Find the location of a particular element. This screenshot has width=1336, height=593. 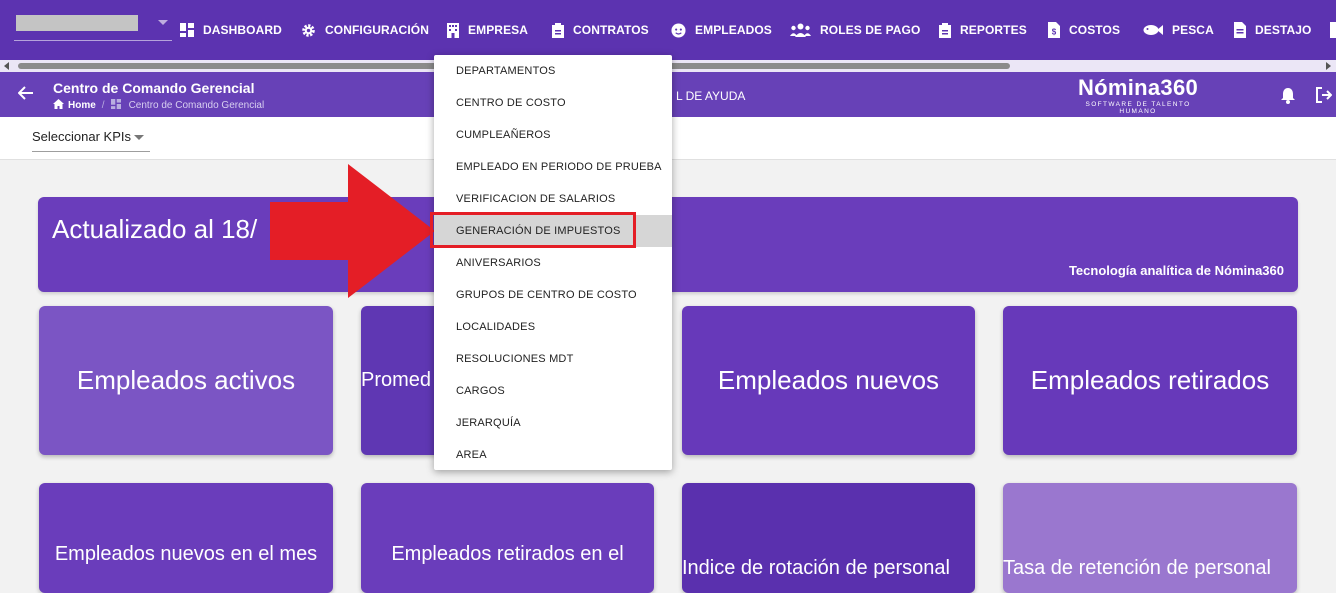

fish-icon is located at coordinates (1153, 30).